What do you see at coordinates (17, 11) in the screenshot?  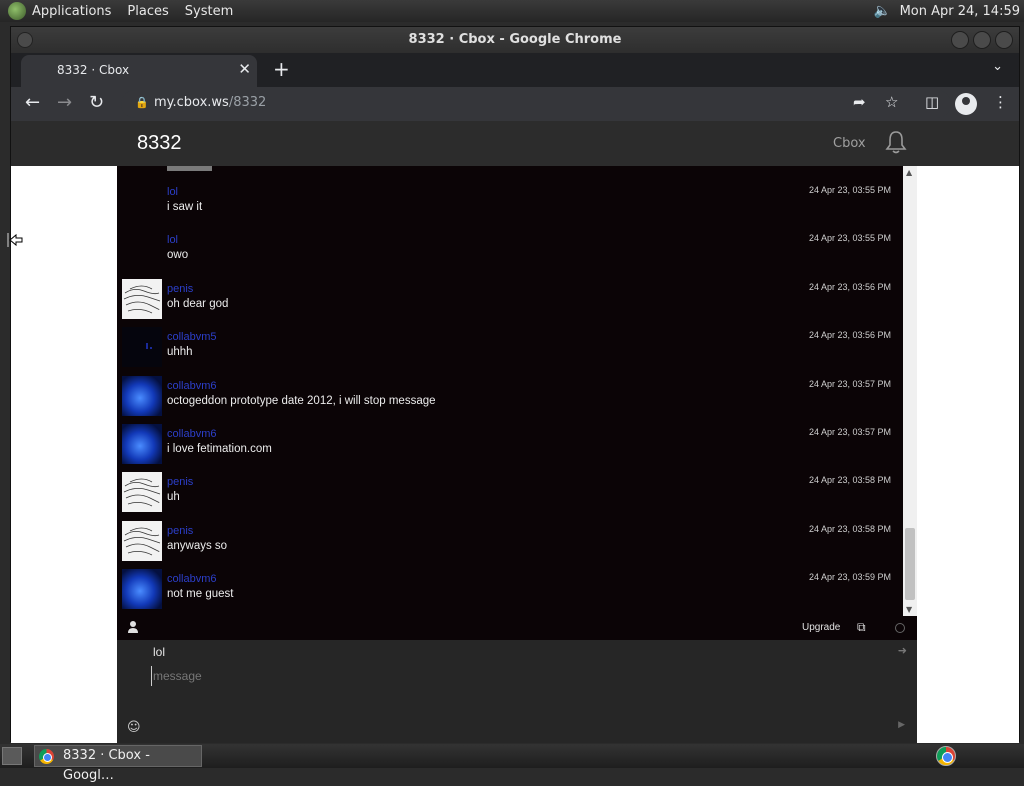 I see `gnome-foot-icon` at bounding box center [17, 11].